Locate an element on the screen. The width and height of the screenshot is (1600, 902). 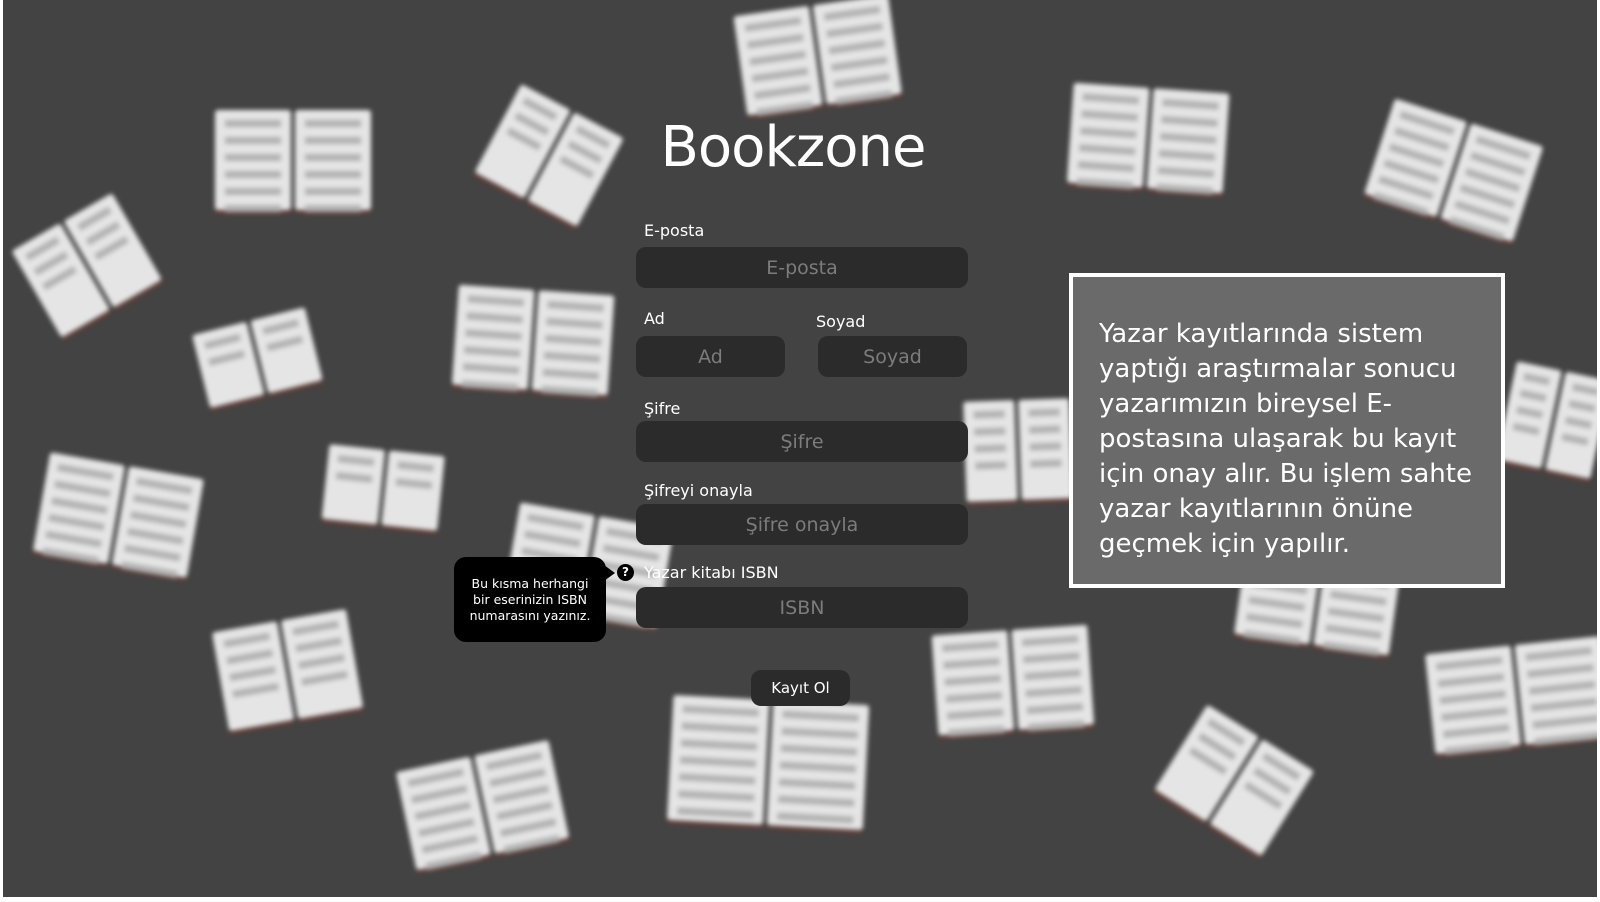
first-name-field is located at coordinates (710, 356).